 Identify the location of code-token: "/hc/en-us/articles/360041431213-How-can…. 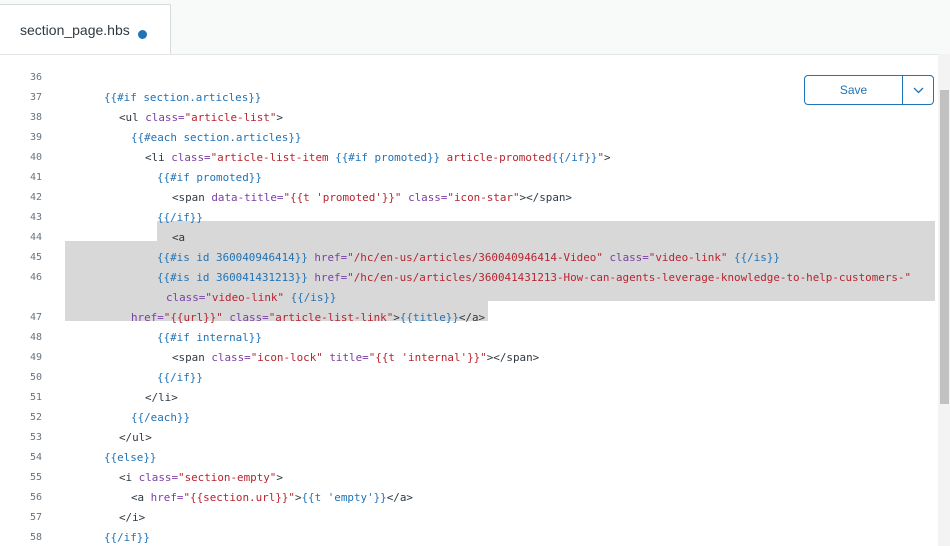
(629, 277).